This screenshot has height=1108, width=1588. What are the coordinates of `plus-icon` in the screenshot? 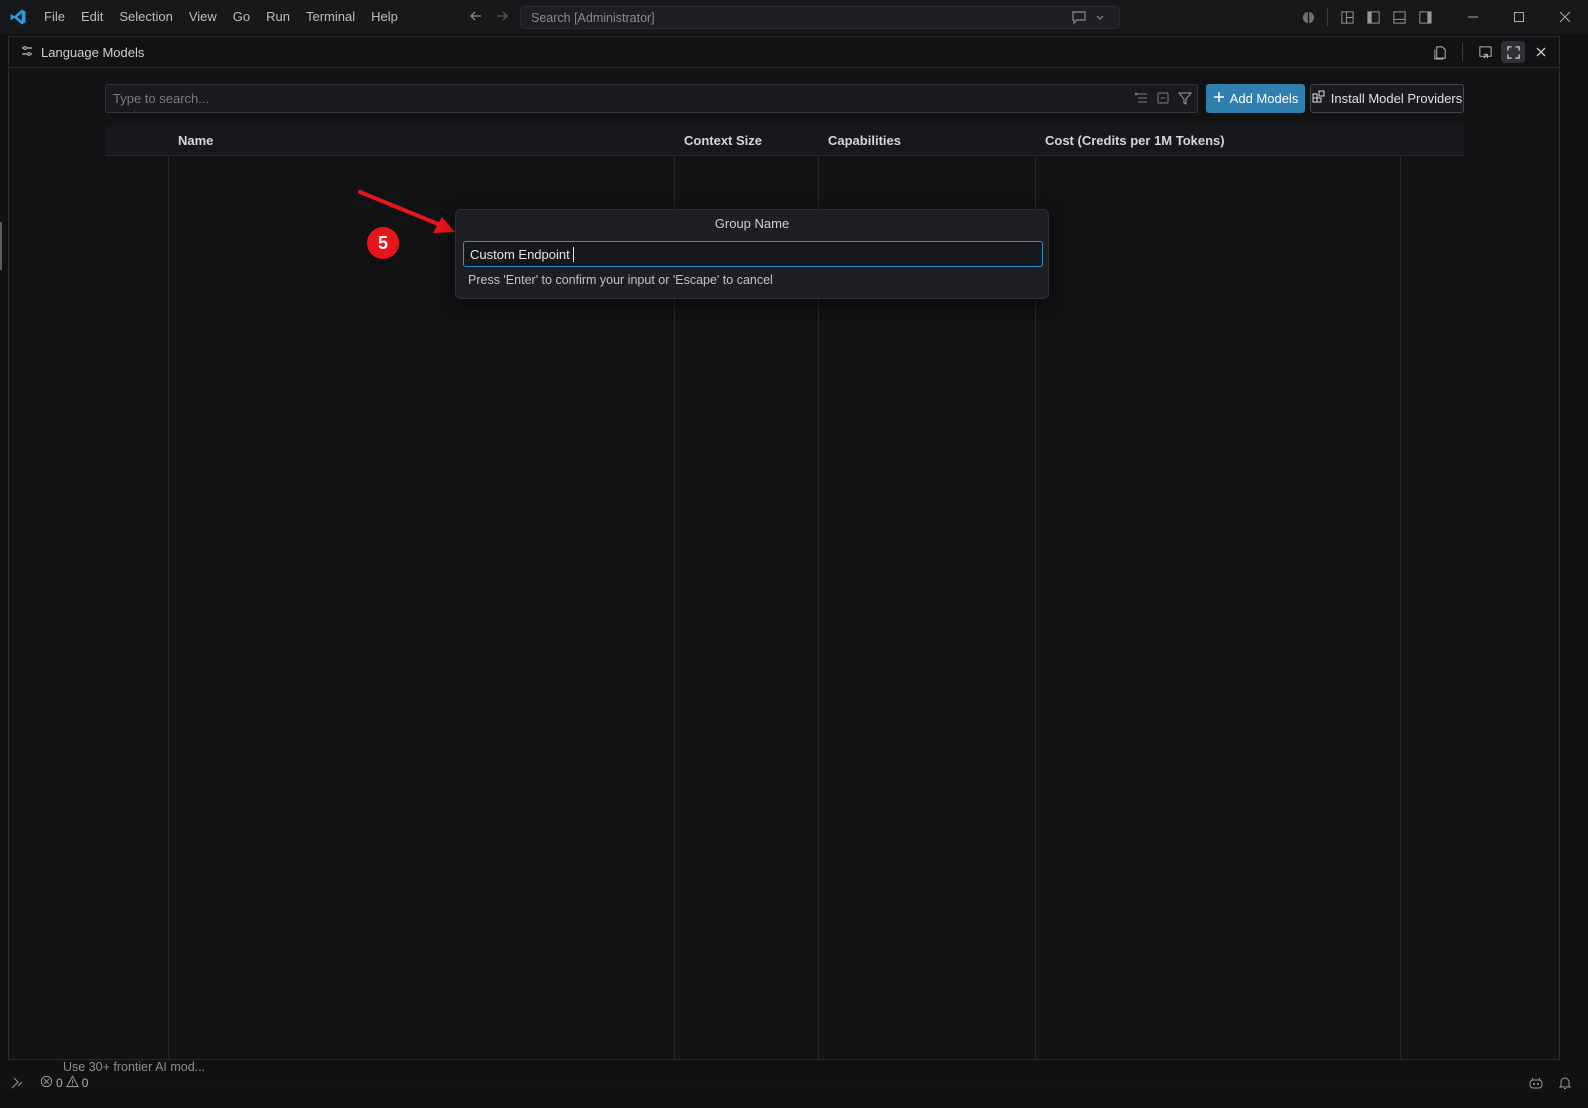 It's located at (1219, 98).